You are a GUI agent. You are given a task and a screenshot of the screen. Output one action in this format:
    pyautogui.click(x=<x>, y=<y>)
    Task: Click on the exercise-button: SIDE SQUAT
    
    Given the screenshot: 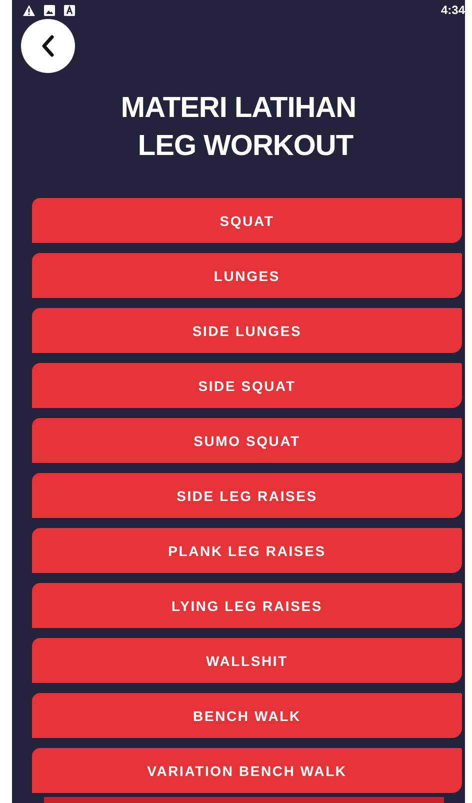 What is the action you would take?
    pyautogui.click(x=247, y=385)
    